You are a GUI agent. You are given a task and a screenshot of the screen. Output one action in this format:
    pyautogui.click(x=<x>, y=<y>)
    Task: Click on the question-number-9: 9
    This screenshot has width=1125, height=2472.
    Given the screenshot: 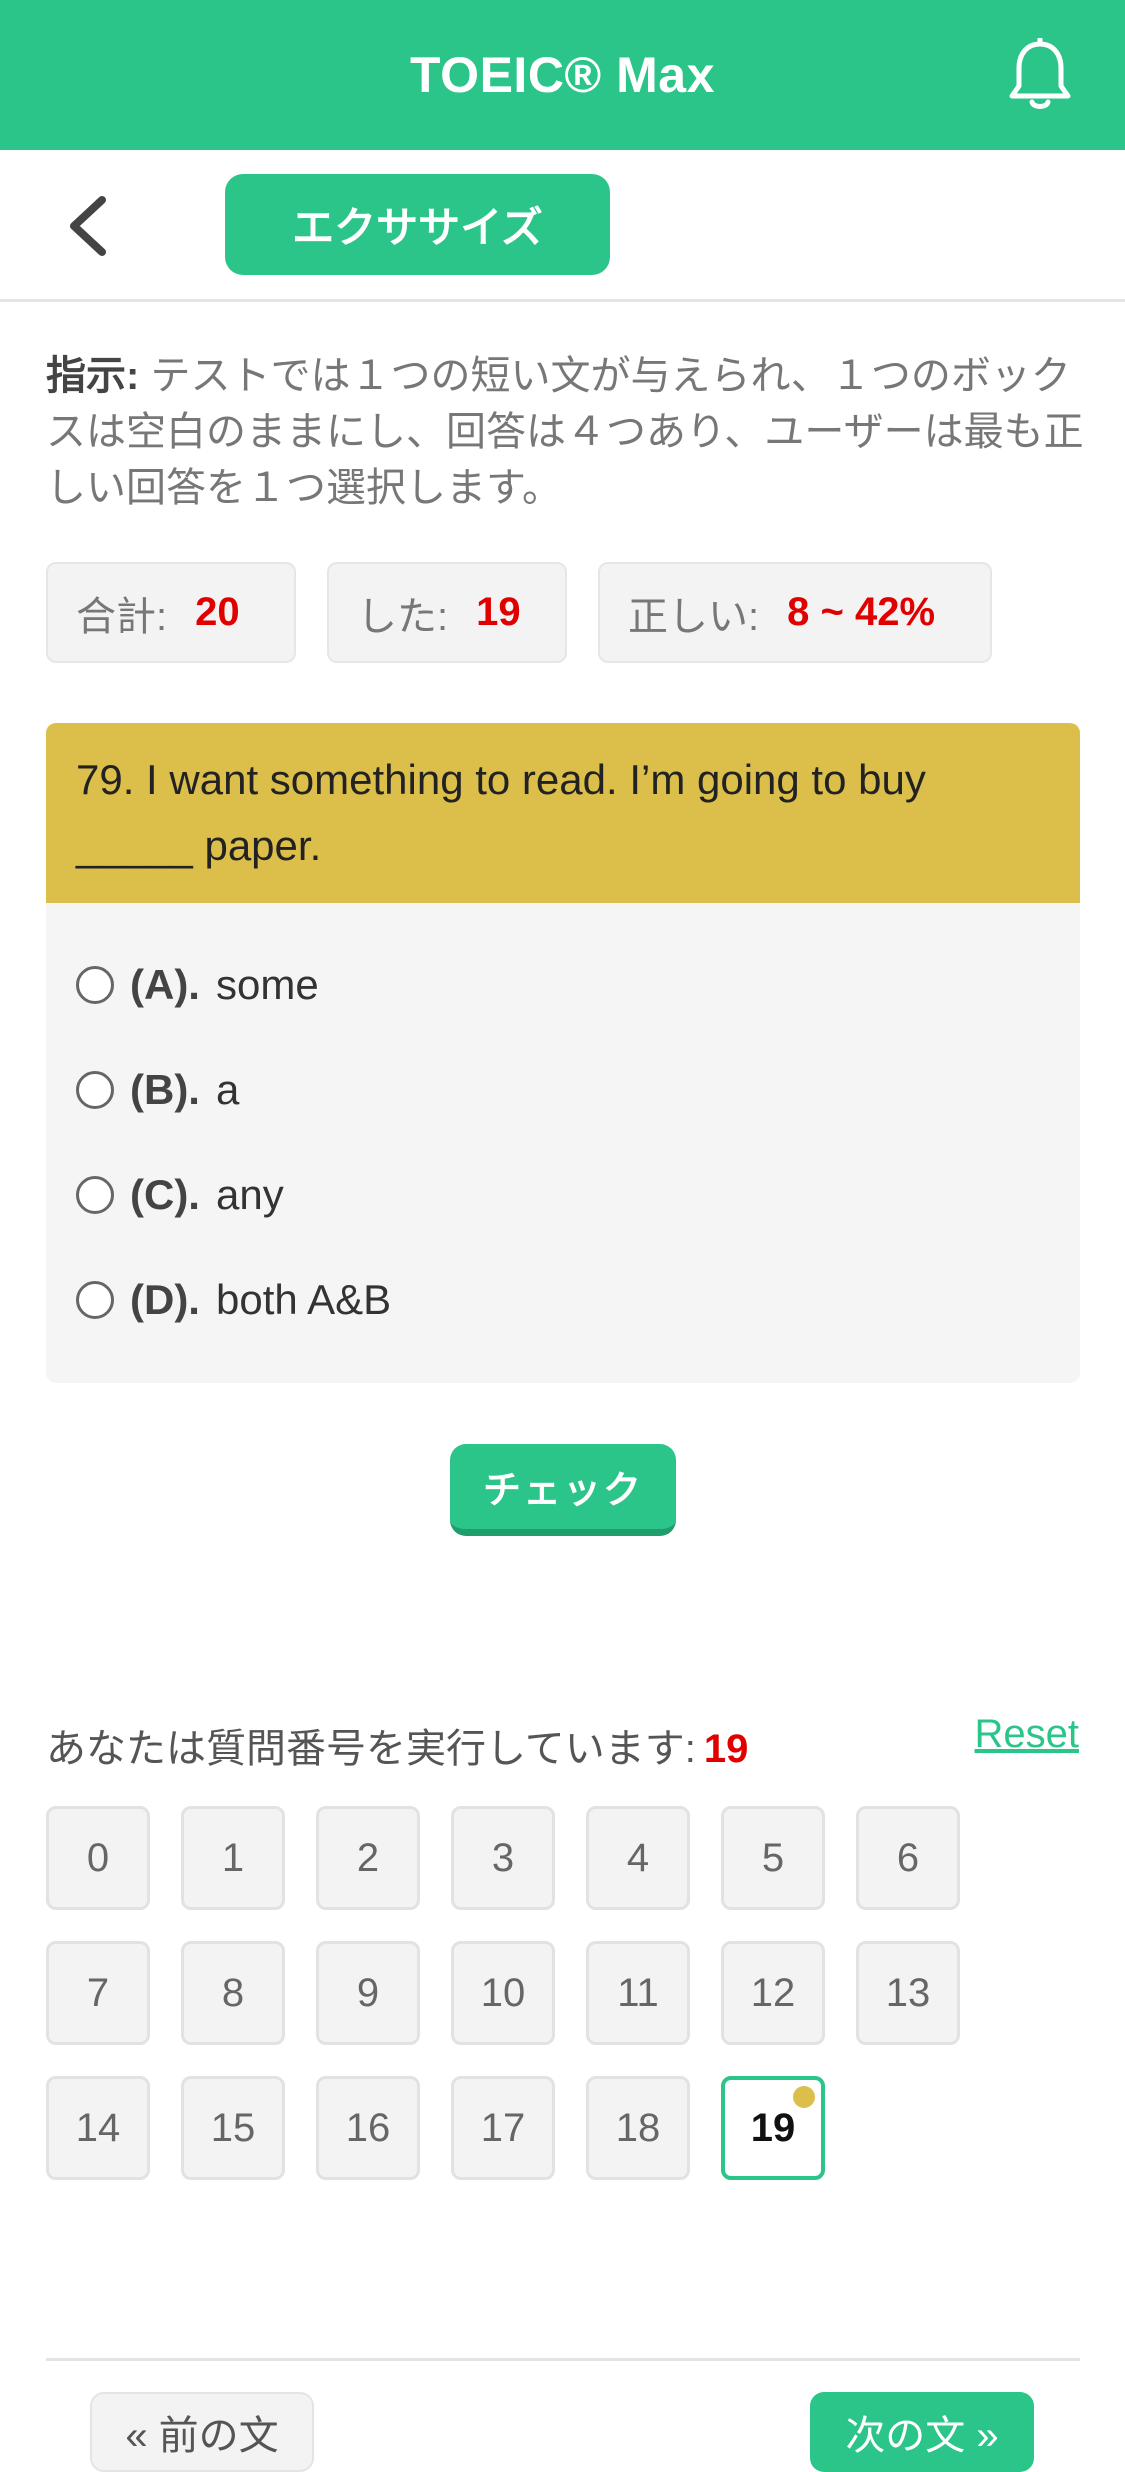 What is the action you would take?
    pyautogui.click(x=368, y=1993)
    